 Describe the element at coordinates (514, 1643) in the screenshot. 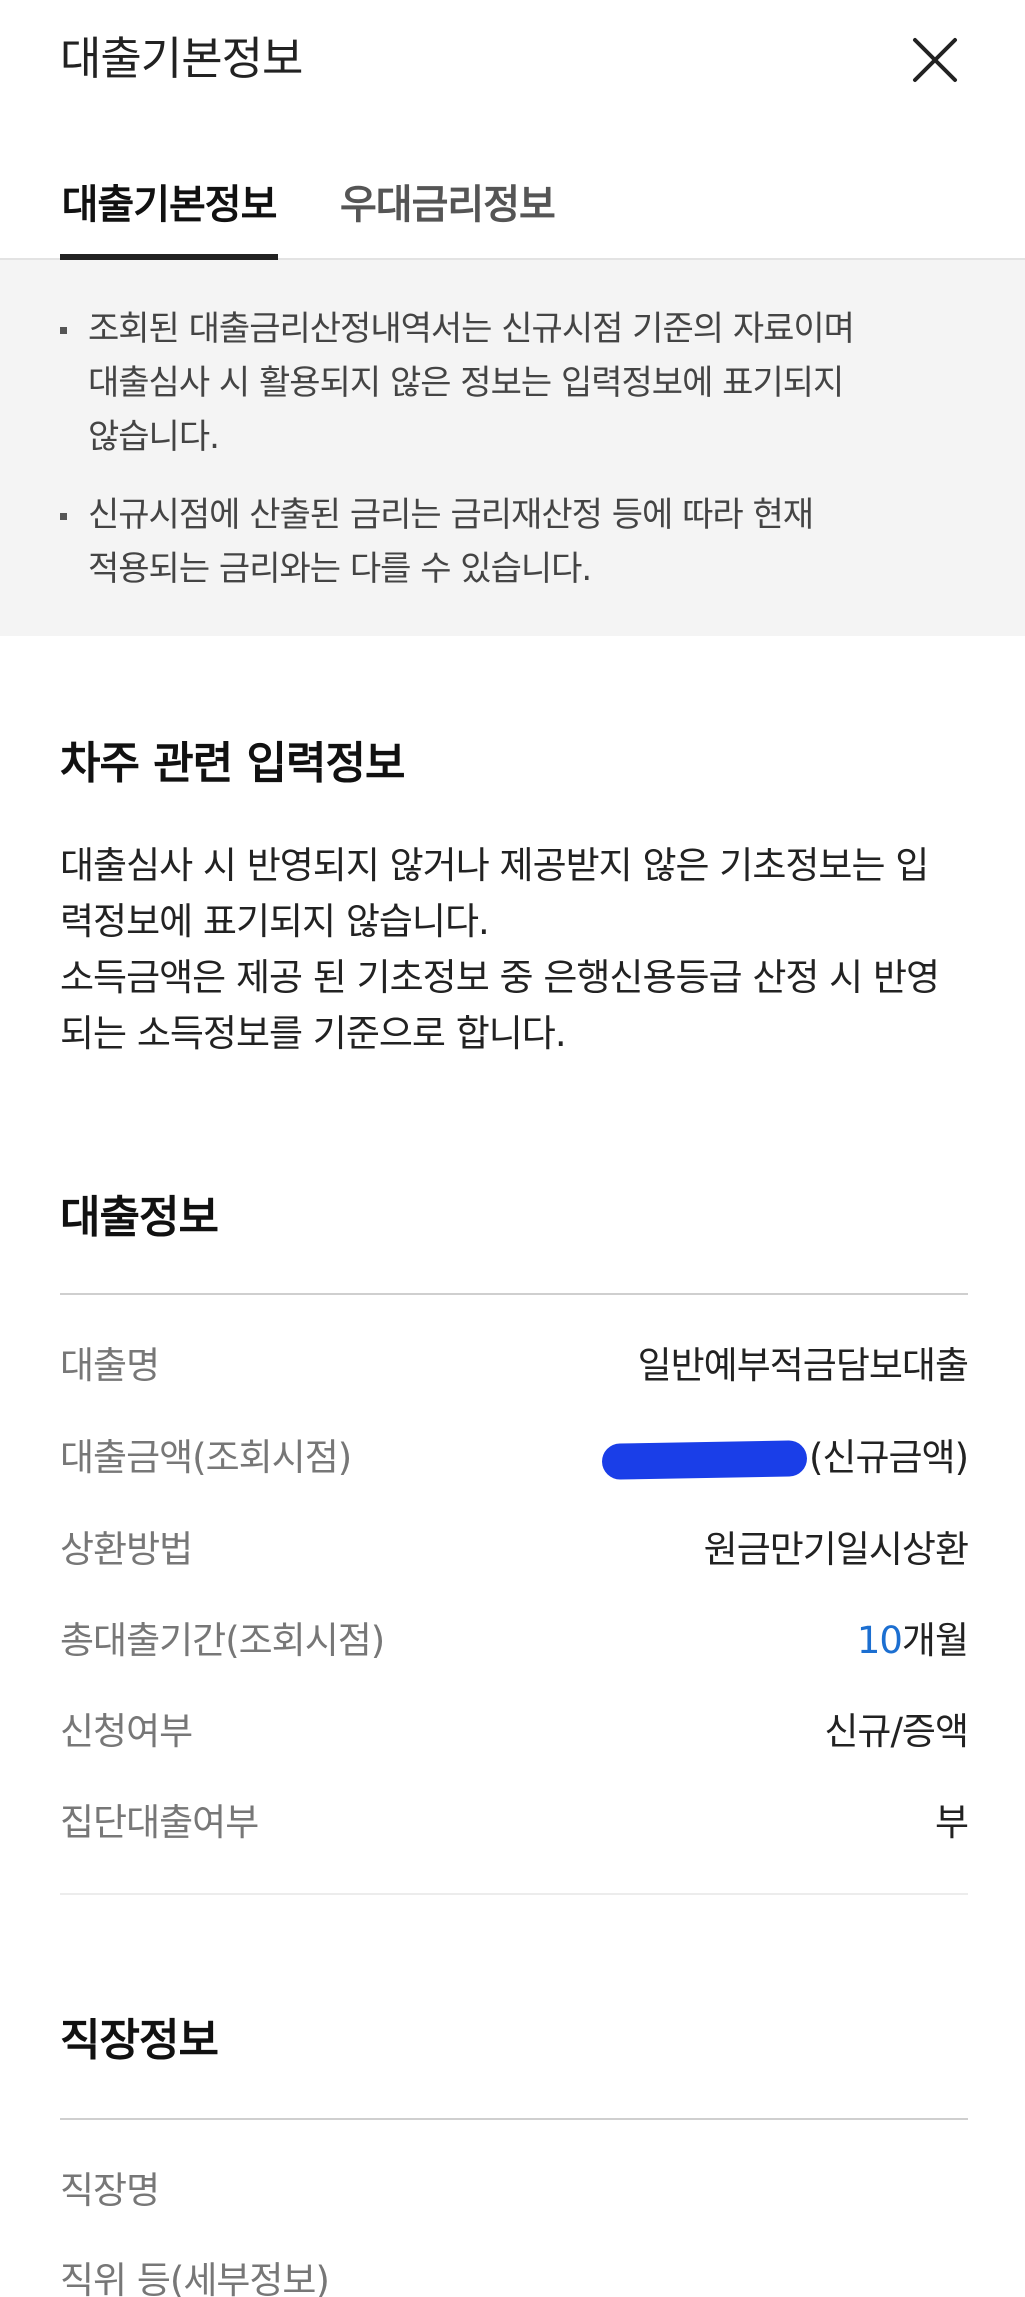

I see `loan-row-period: 총대출기간(조회시점) 10개월` at that location.